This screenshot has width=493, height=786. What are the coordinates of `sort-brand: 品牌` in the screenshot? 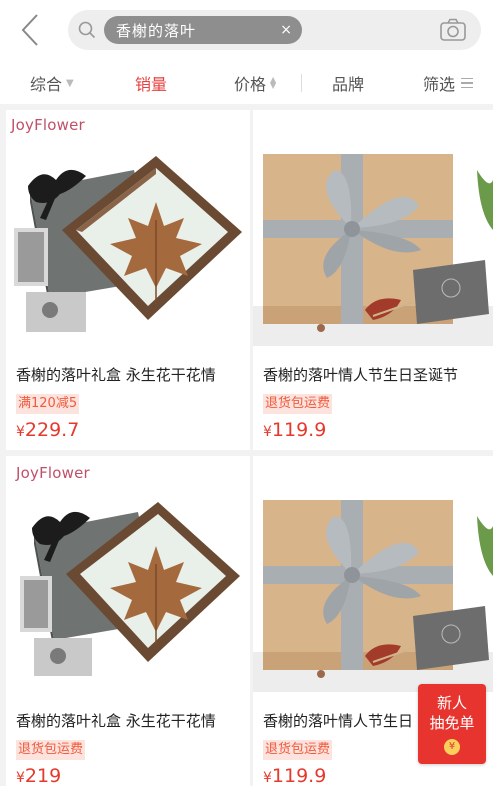 It's located at (348, 83).